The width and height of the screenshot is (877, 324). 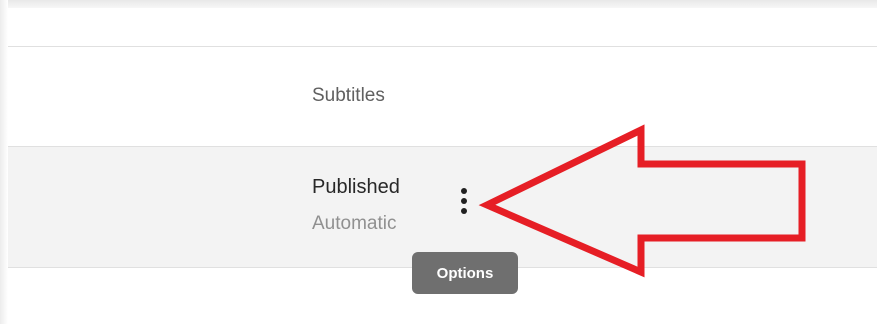 I want to click on options-tooltip: Options, so click(x=465, y=273).